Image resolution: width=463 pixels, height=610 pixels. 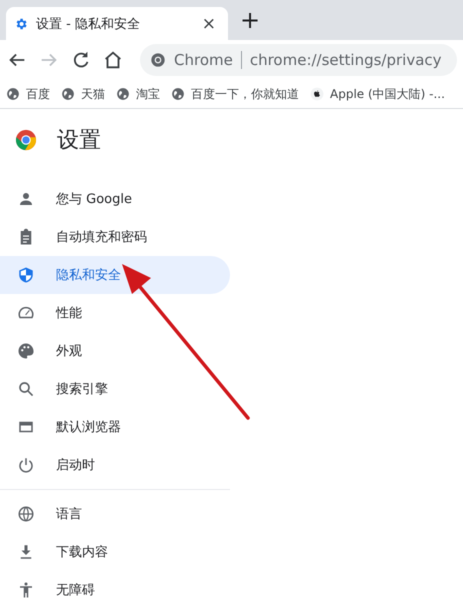 I want to click on search-icon, so click(x=26, y=389).